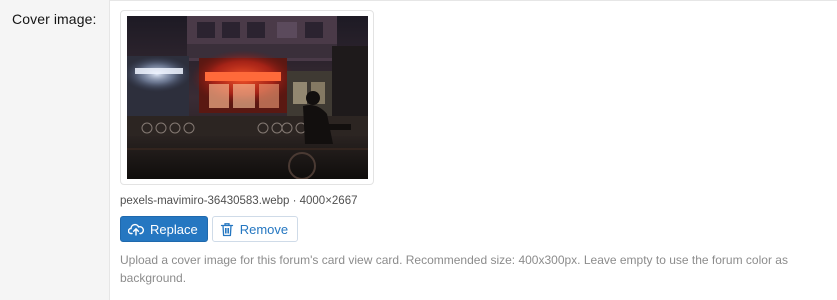 Image resolution: width=837 pixels, height=300 pixels. What do you see at coordinates (174, 229) in the screenshot?
I see `replace-button-label: Replace` at bounding box center [174, 229].